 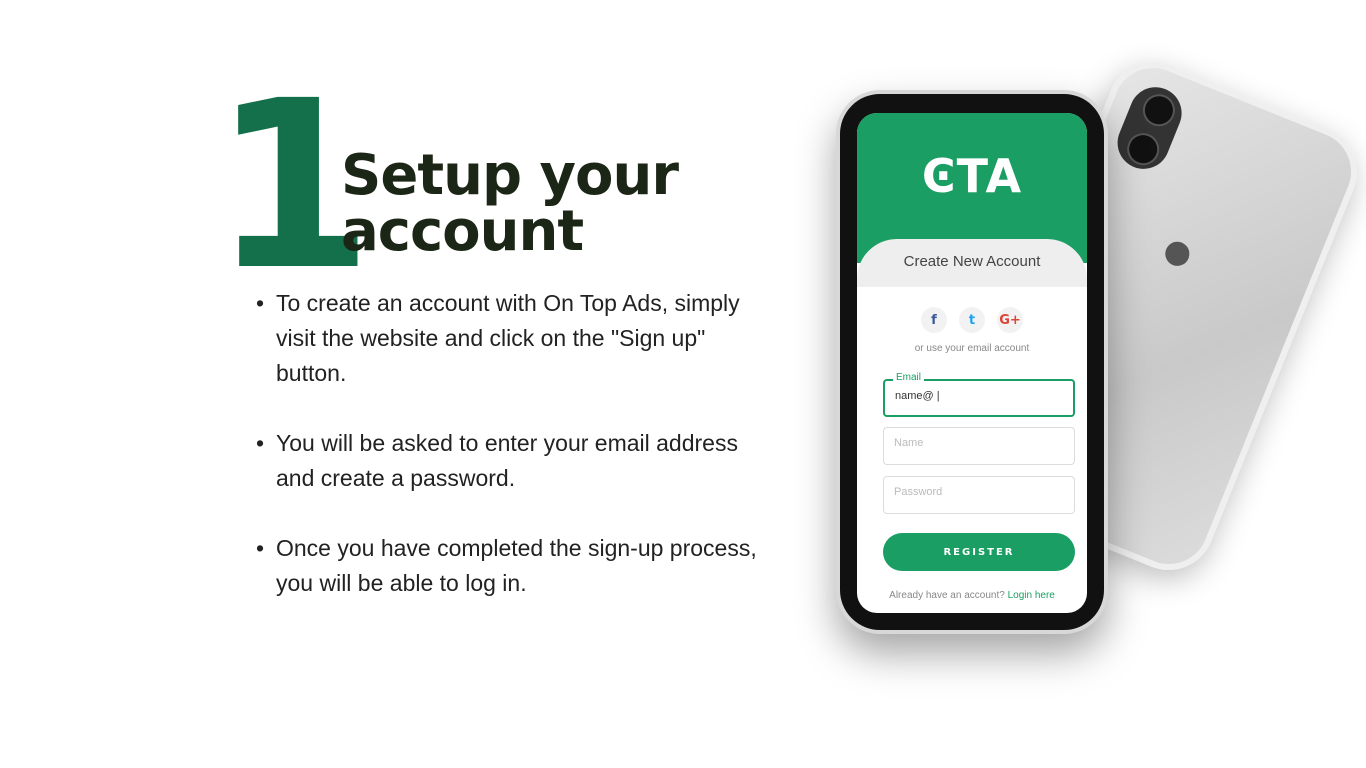 I want to click on name-input, so click(x=979, y=443).